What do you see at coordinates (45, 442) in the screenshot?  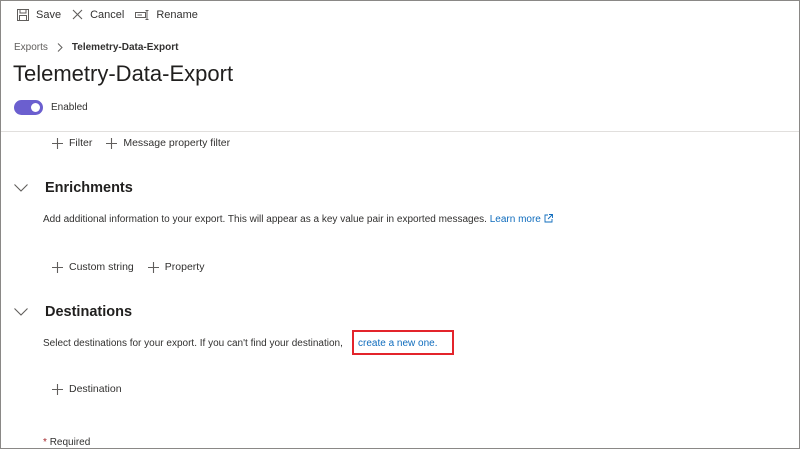 I see `required-star: *` at bounding box center [45, 442].